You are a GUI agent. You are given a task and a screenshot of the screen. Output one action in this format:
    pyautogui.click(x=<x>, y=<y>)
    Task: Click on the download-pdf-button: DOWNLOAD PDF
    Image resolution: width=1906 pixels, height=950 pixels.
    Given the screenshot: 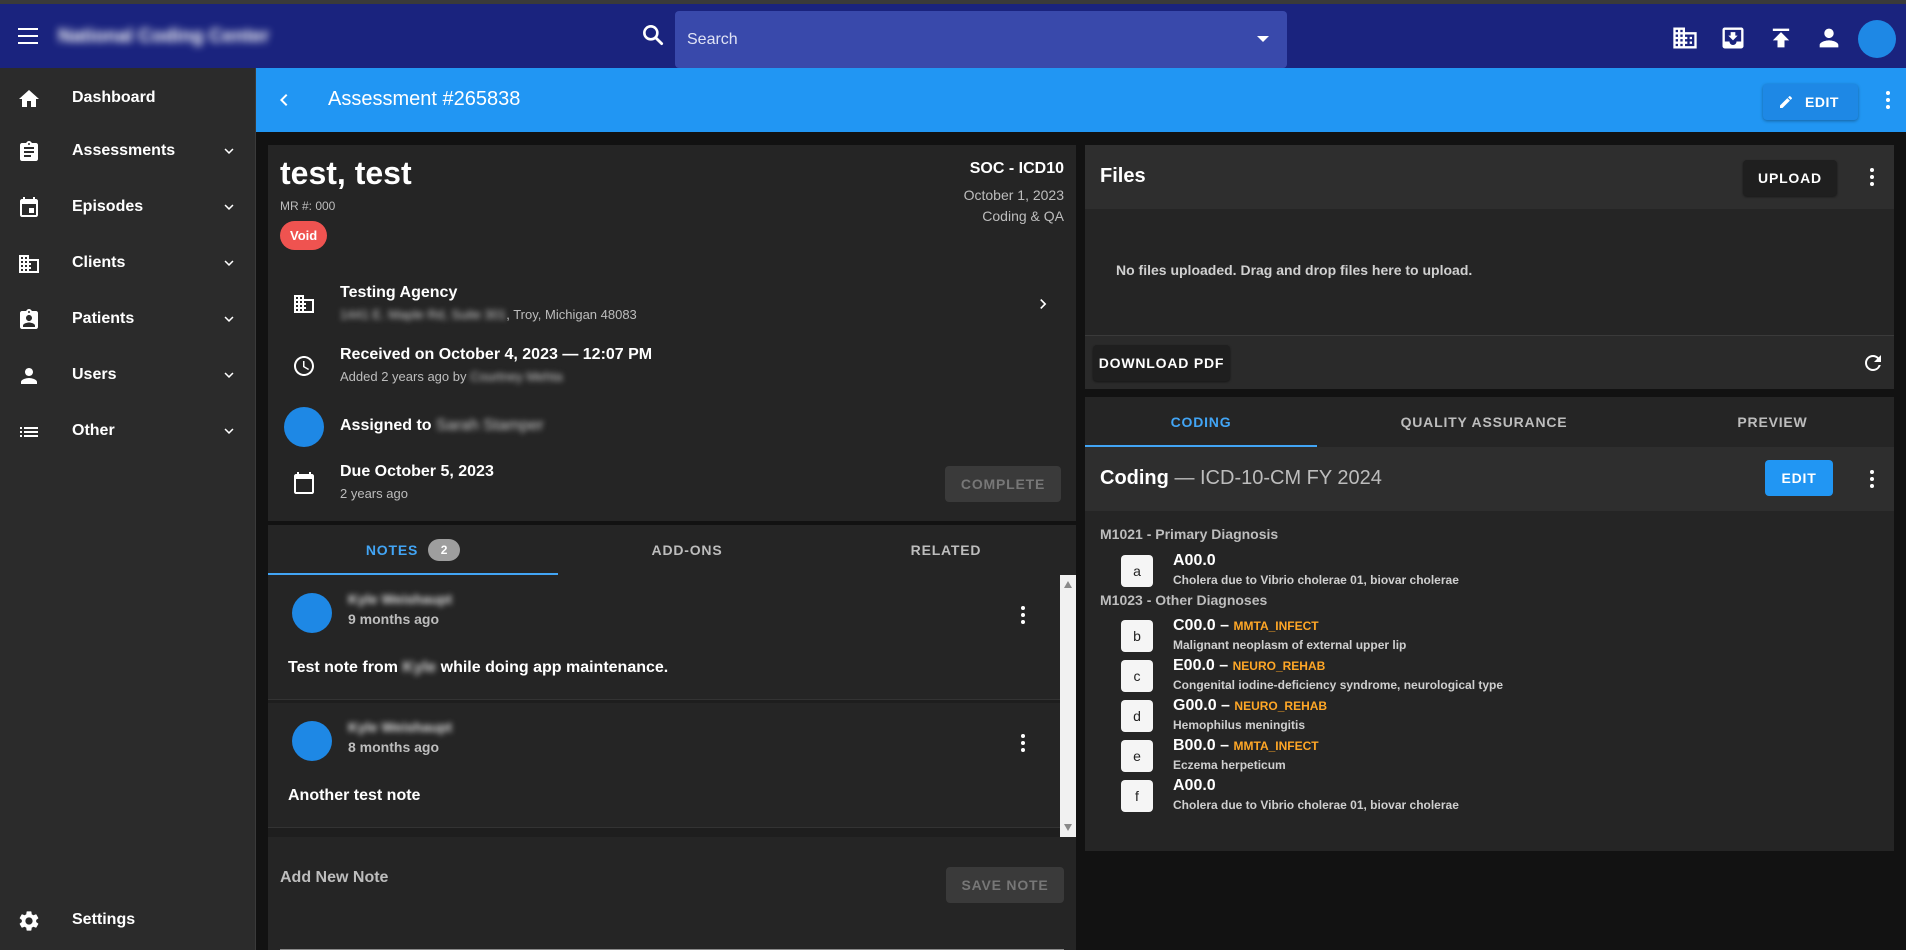 What is the action you would take?
    pyautogui.click(x=1161, y=363)
    